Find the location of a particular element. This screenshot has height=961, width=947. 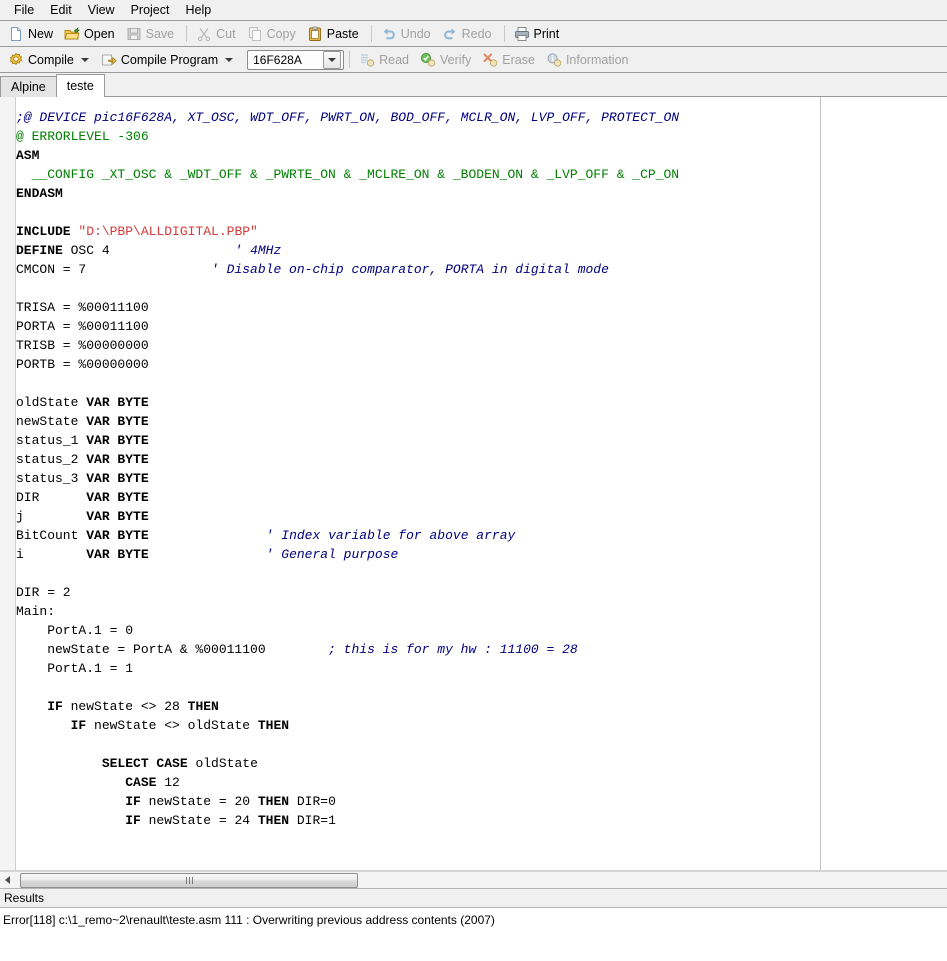

compile-button: Compile is located at coordinates (50, 60).